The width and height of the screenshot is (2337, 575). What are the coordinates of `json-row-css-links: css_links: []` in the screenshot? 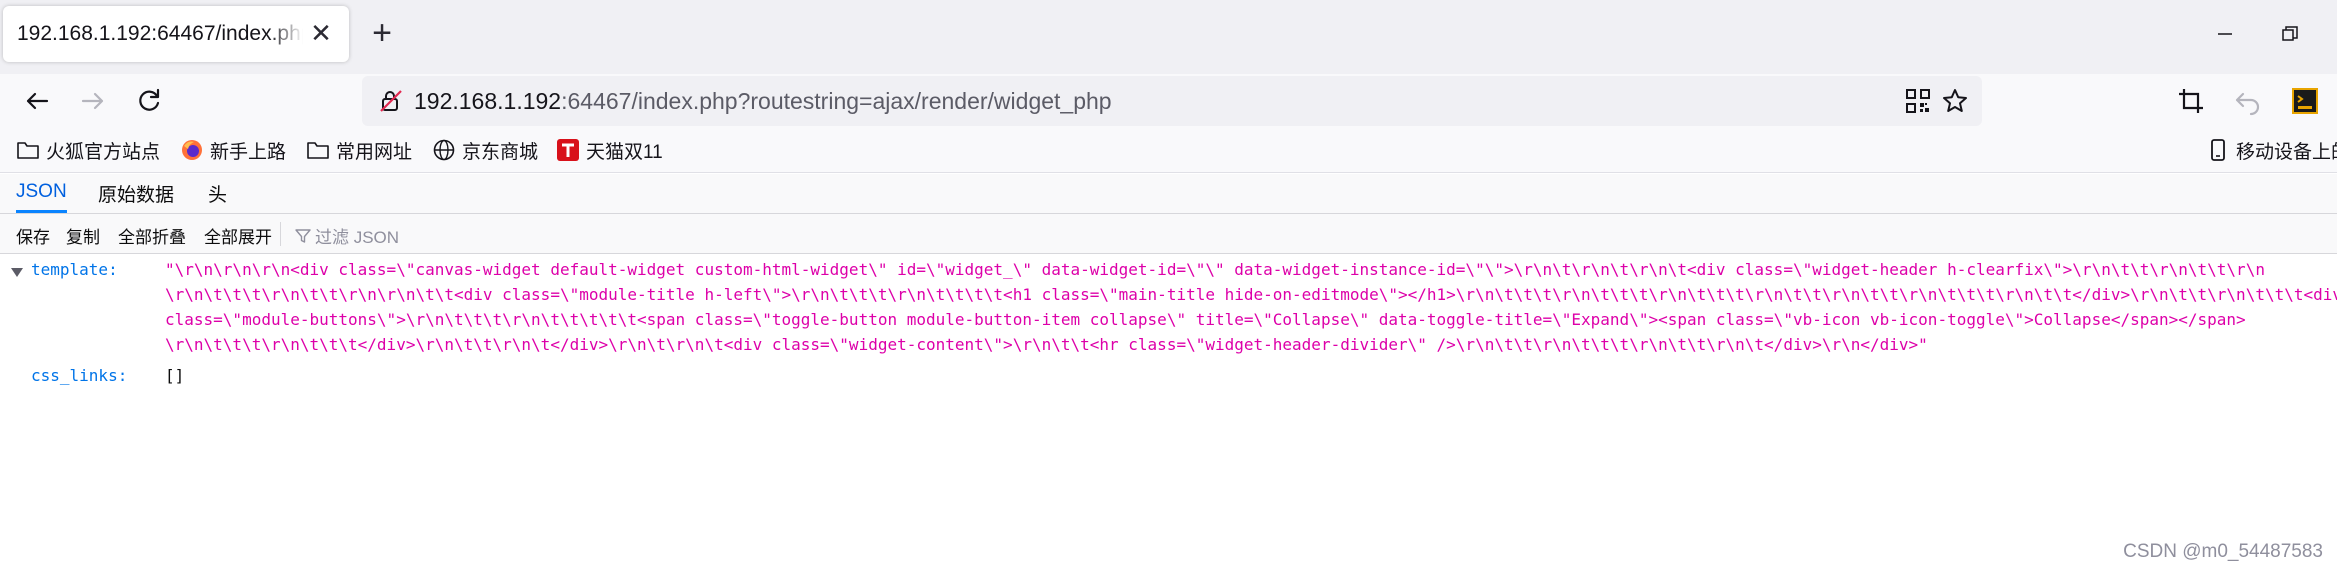 It's located at (1168, 378).